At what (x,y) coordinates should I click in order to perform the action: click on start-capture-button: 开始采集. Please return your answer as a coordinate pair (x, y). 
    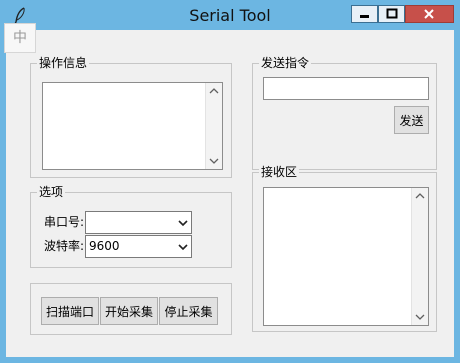
    Looking at the image, I should click on (129, 311).